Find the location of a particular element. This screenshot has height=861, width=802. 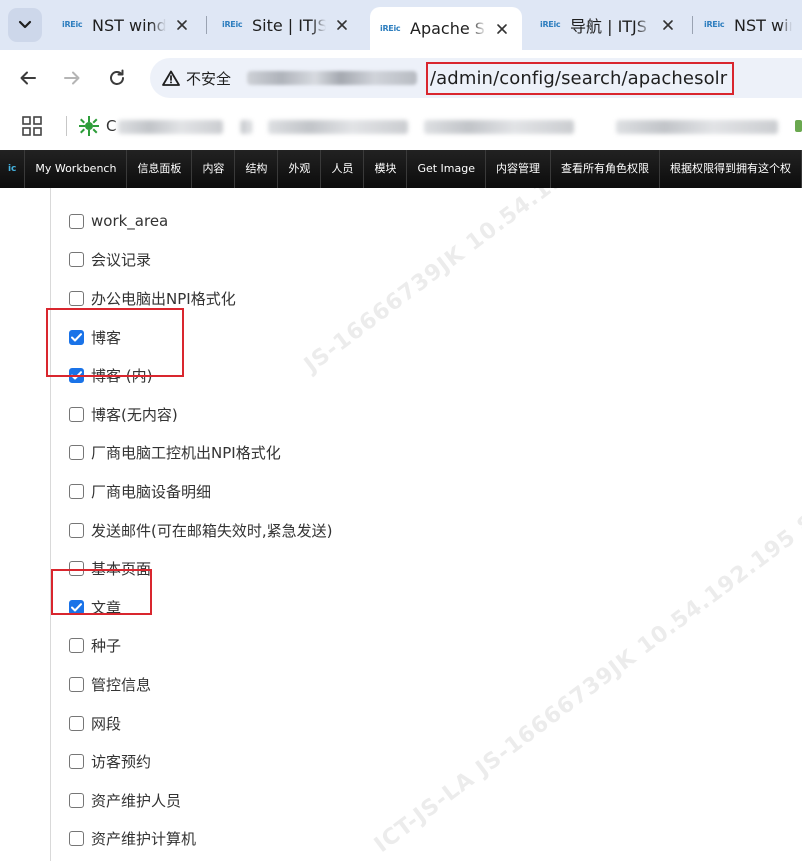

content-type-label: 办公电脑出NPI格式化 is located at coordinates (163, 298).